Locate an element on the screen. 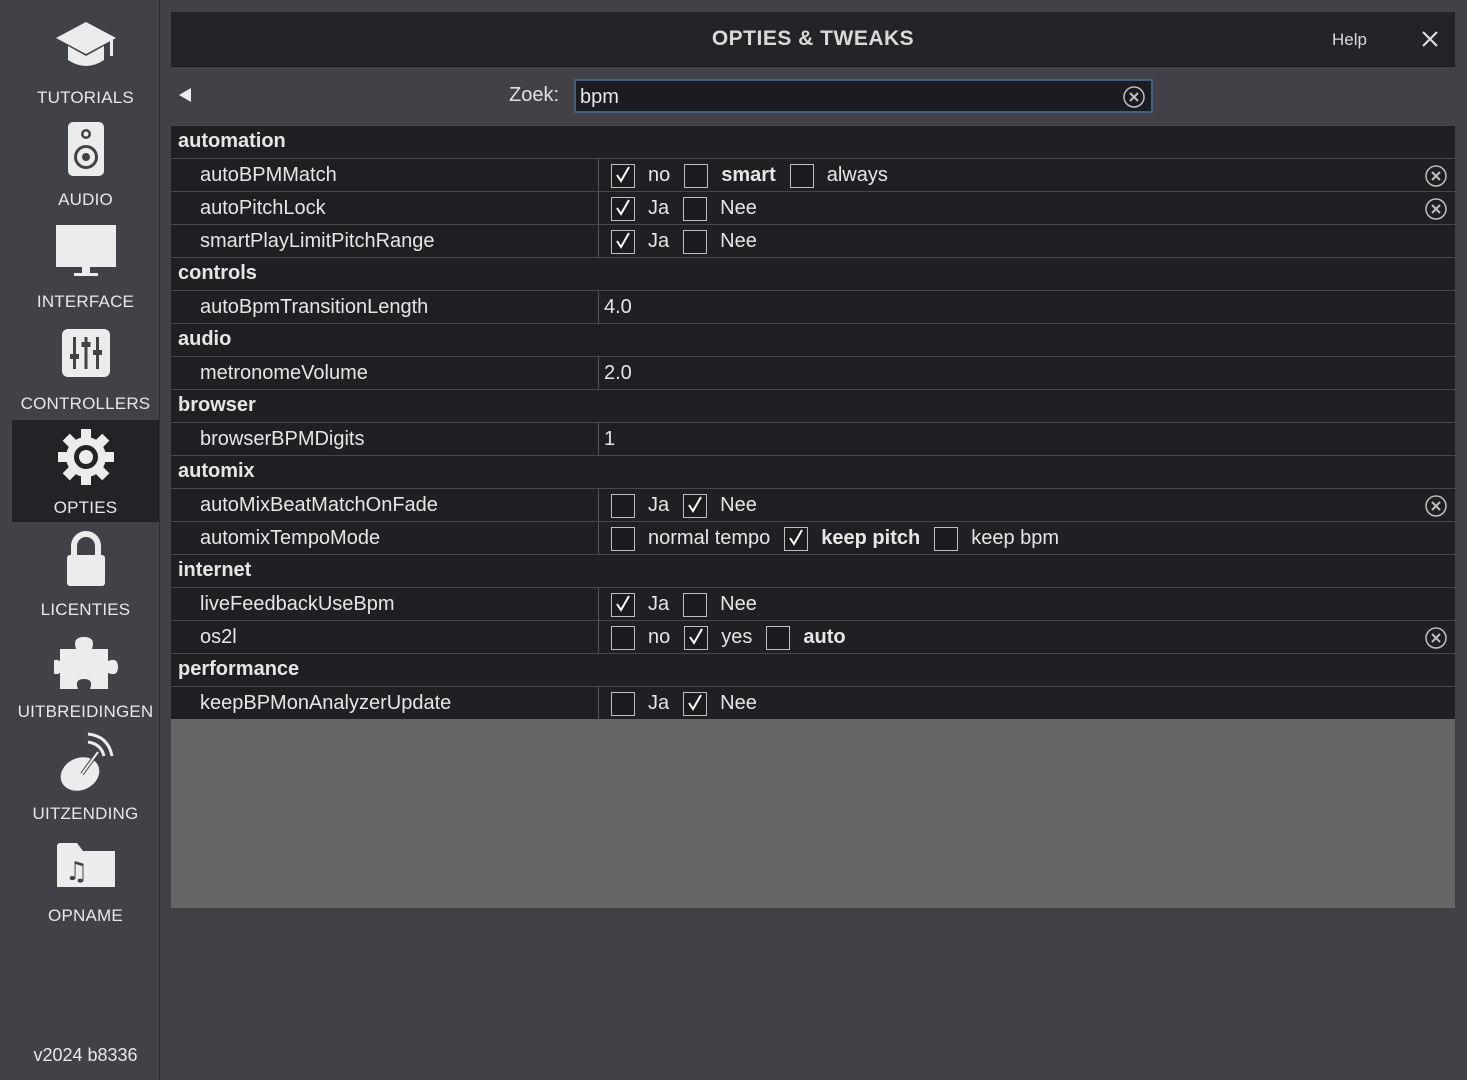 Image resolution: width=1467 pixels, height=1080 pixels. option-row: liveFeedbackUseBpm Ja Nee is located at coordinates (813, 604).